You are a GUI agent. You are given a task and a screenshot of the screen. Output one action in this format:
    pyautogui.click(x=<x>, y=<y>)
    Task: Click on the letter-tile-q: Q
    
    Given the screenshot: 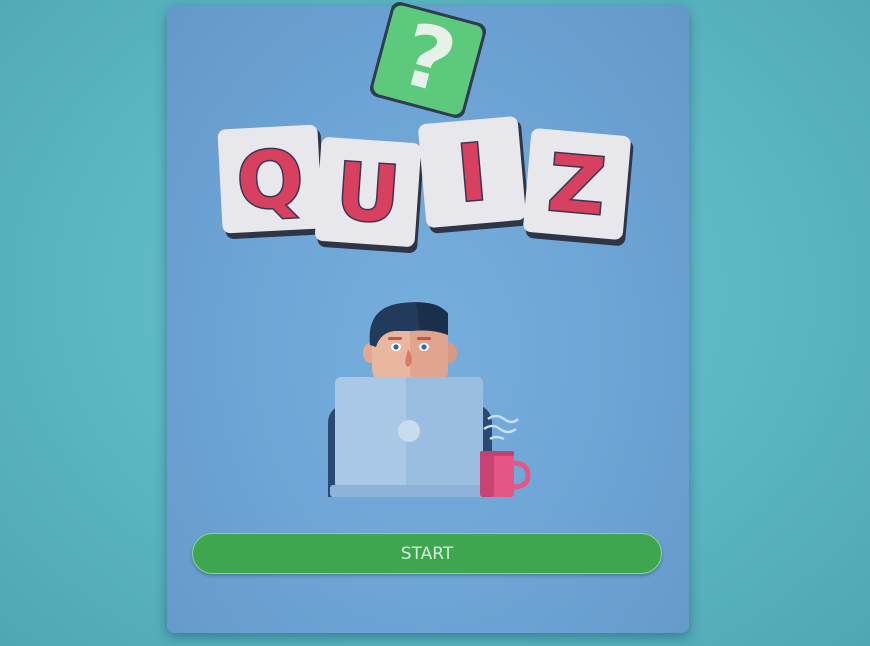 What is the action you would take?
    pyautogui.click(x=271, y=181)
    